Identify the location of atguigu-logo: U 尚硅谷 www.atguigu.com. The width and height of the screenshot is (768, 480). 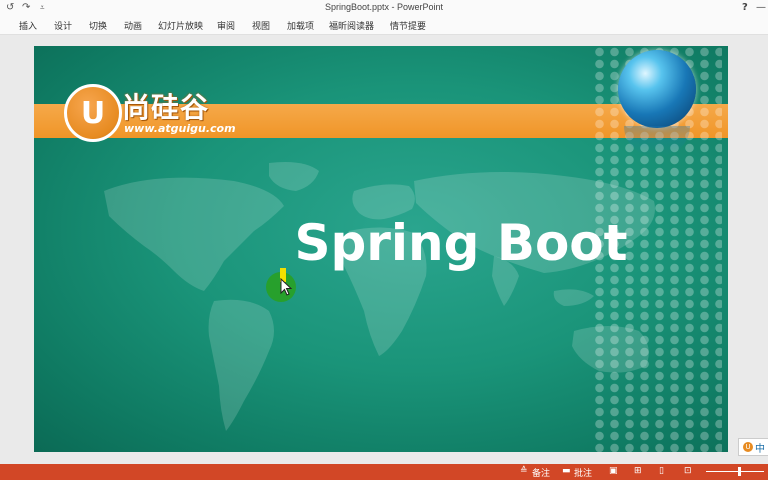
(159, 114).